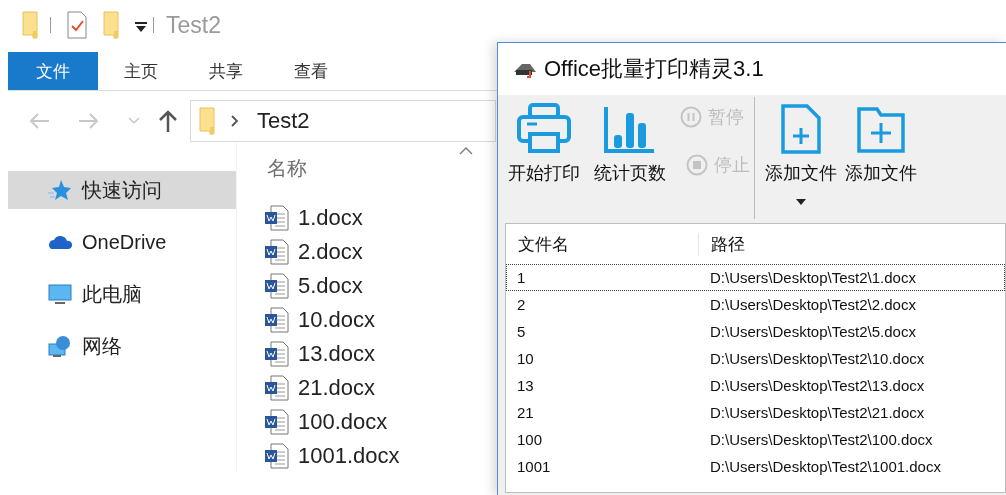 This screenshot has width=1006, height=495. I want to click on table-row: 1001 D:\Users\Desktop\Test2\1001.docx, so click(755, 466).